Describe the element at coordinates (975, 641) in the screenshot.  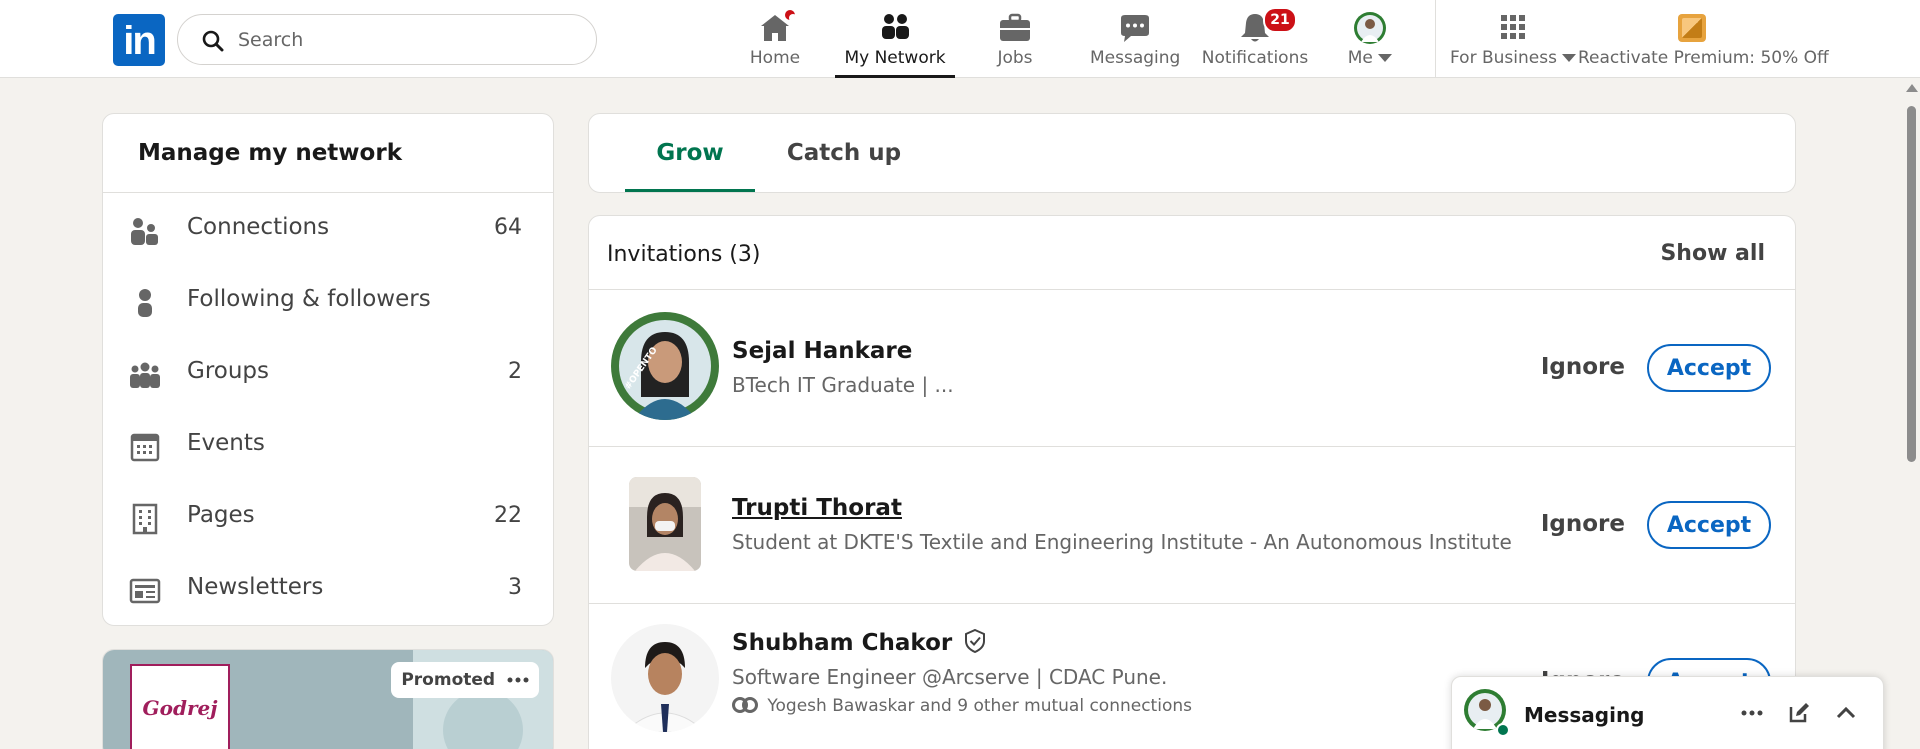
I see `verified-shield-icon` at that location.